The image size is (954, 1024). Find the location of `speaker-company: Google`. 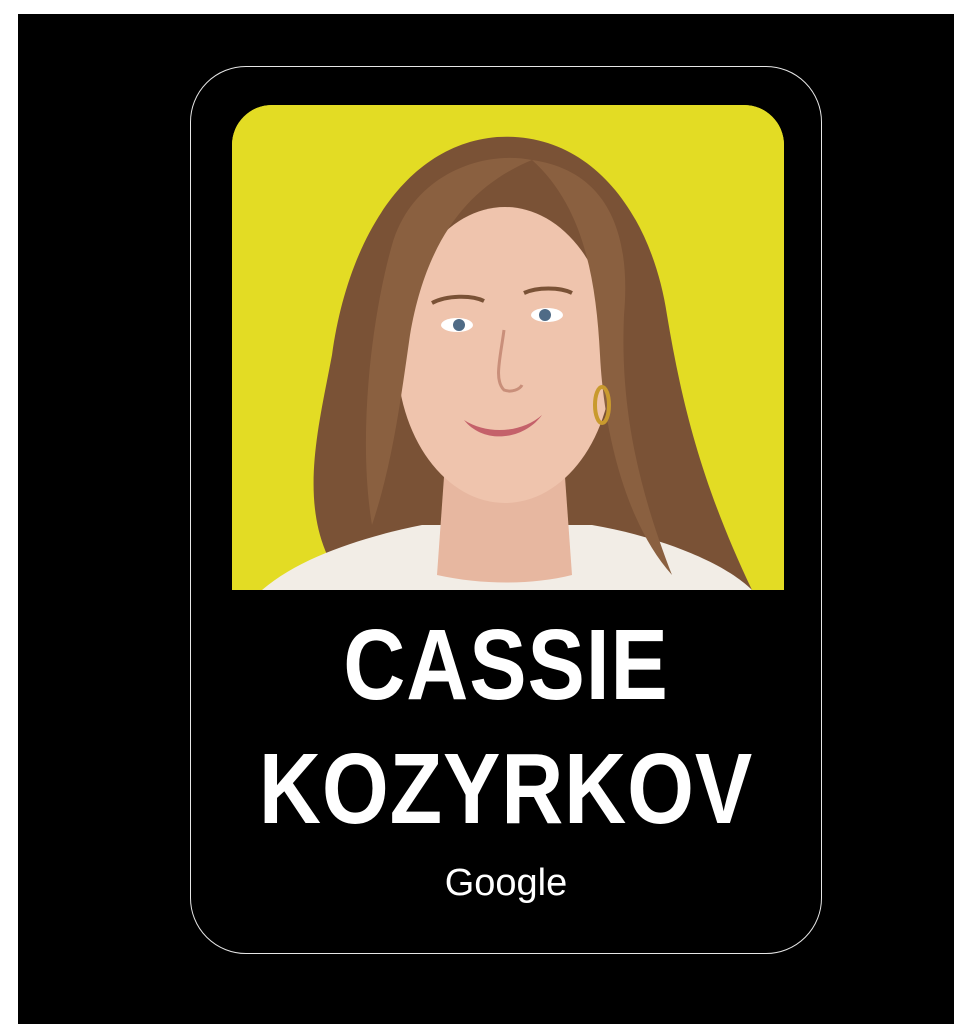

speaker-company: Google is located at coordinates (506, 883).